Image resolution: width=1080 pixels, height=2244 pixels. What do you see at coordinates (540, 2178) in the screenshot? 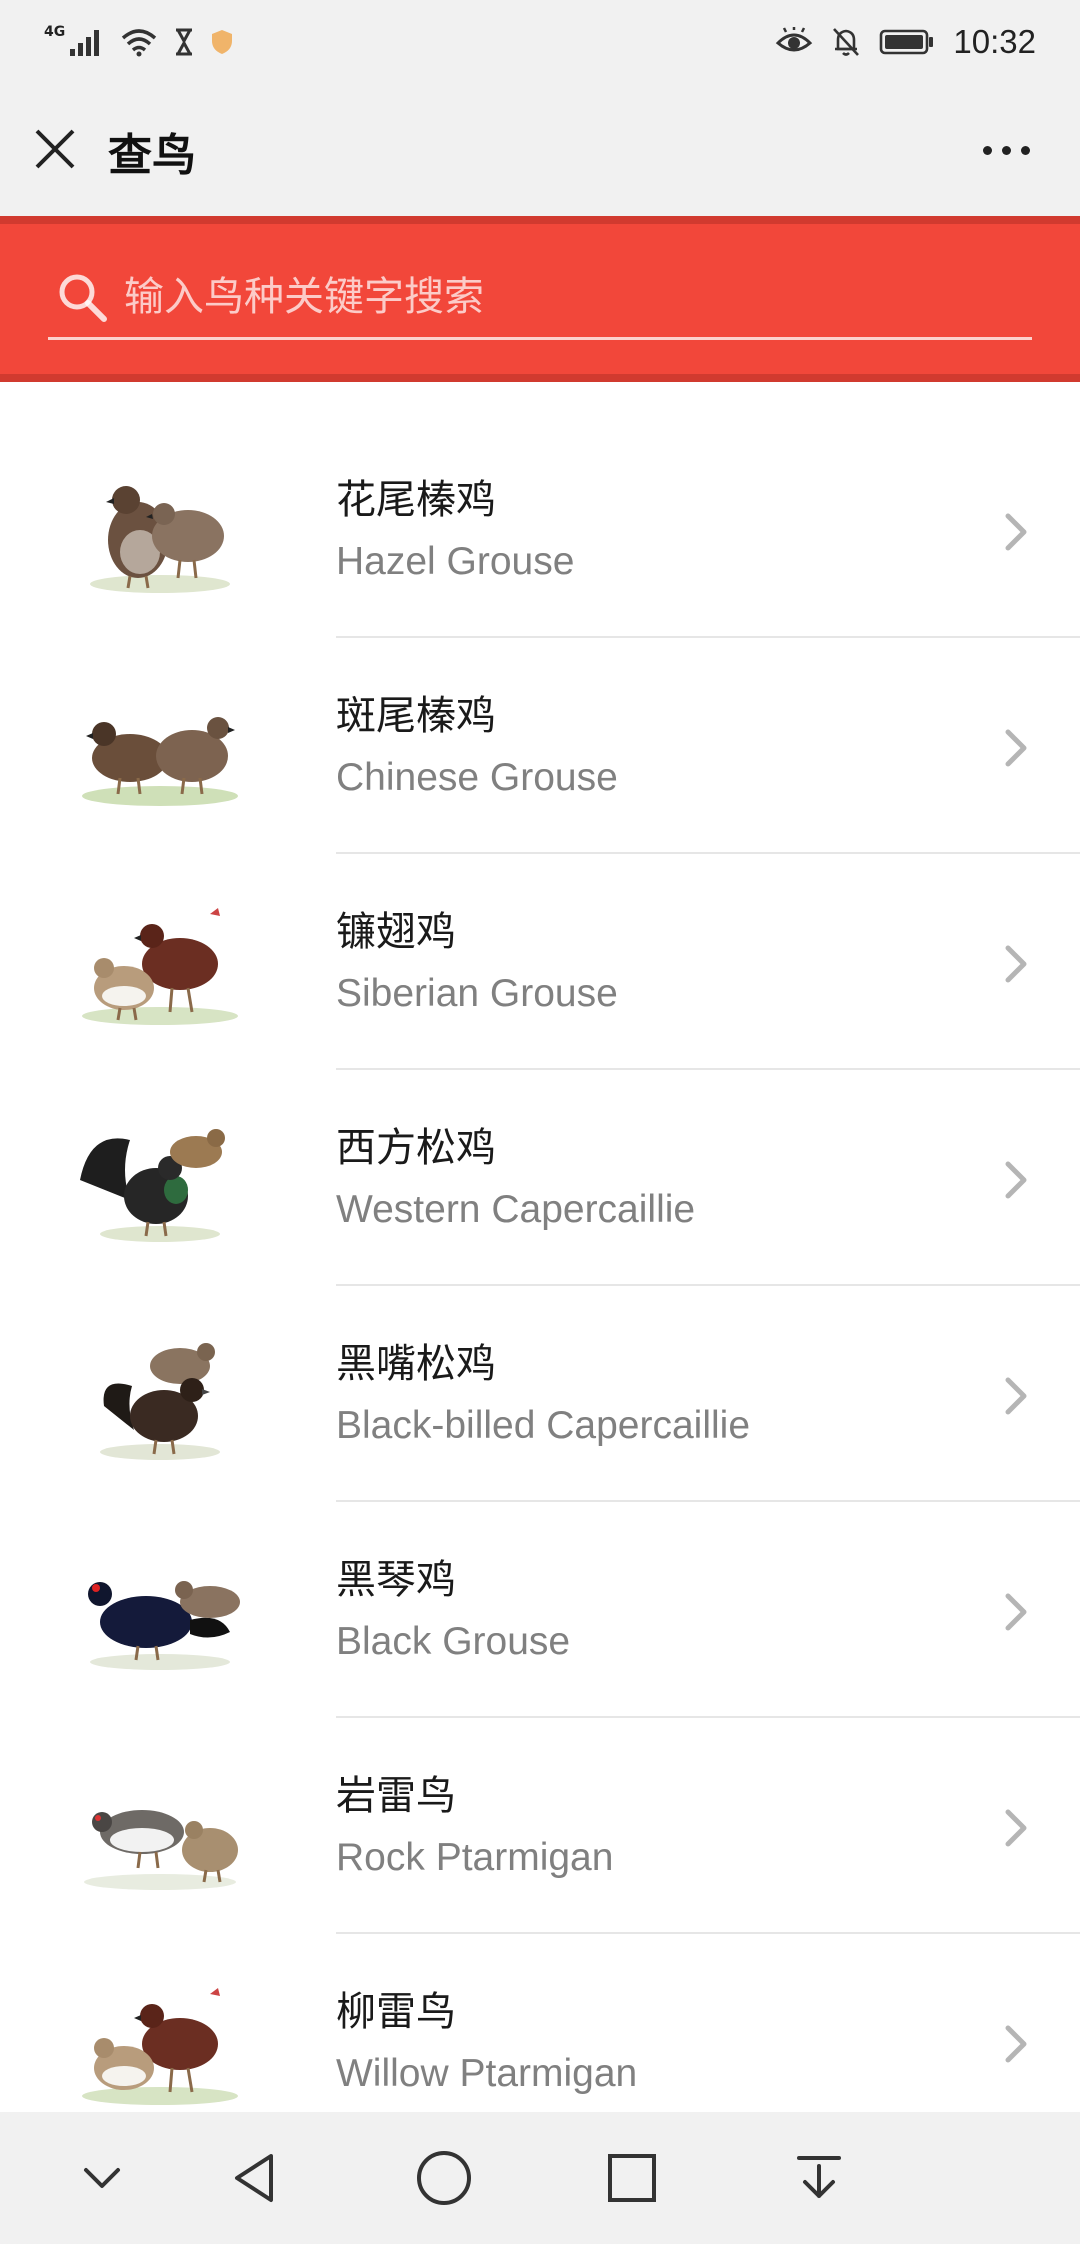
I see `nav-bar` at bounding box center [540, 2178].